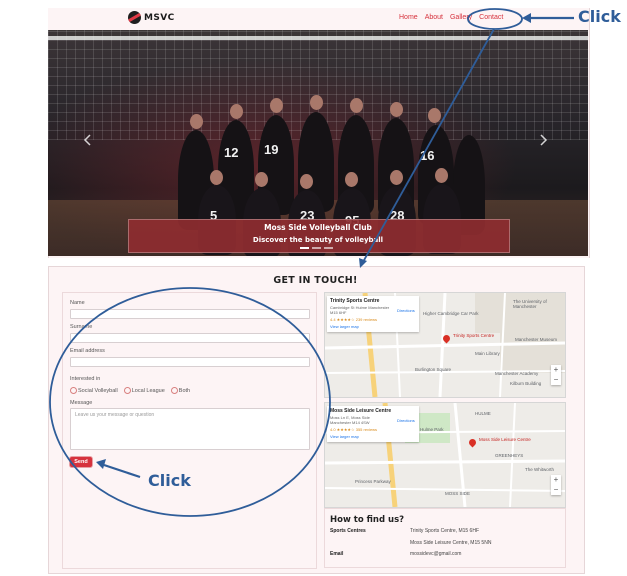 This screenshot has width=627, height=576. Describe the element at coordinates (495, 19) in the screenshot. I see `contact-highlight-ellipse` at that location.